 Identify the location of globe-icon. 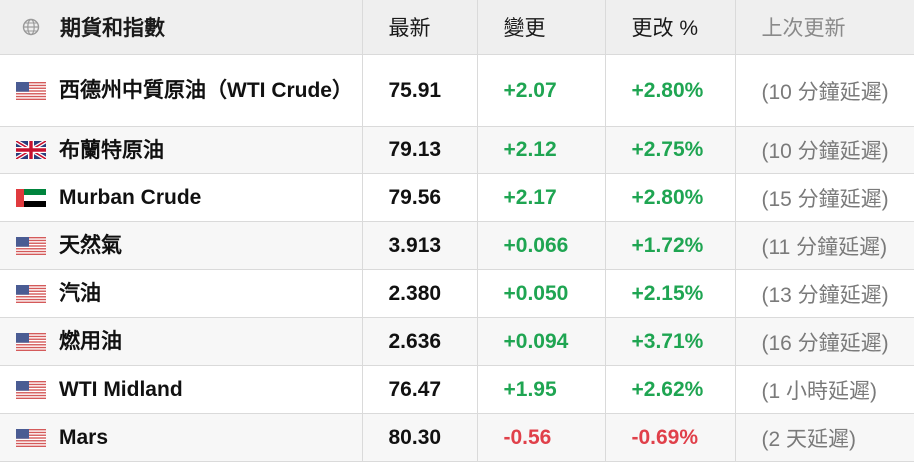
(31, 27).